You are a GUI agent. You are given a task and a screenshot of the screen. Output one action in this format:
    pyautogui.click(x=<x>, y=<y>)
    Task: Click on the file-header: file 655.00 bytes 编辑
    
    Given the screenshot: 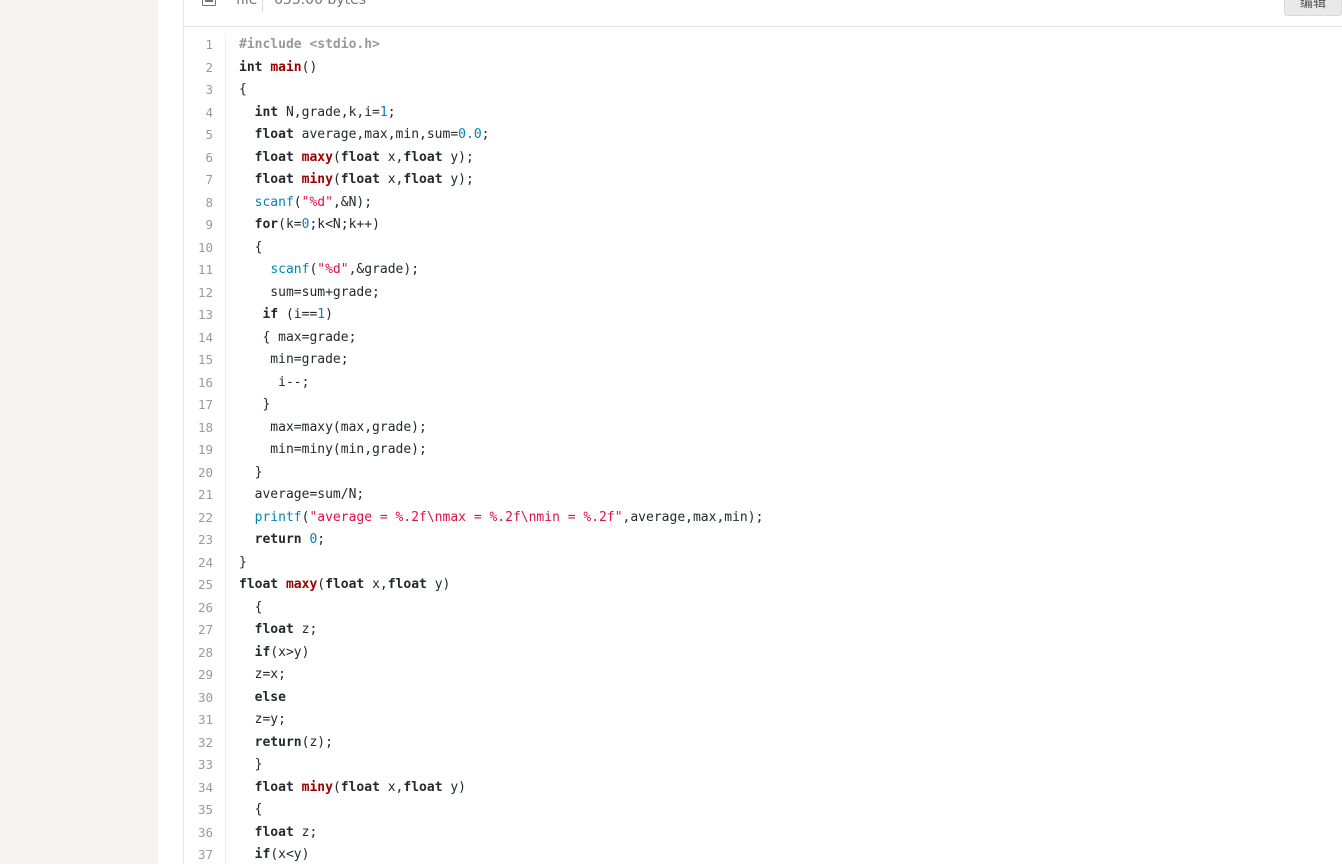 What is the action you would take?
    pyautogui.click(x=763, y=13)
    